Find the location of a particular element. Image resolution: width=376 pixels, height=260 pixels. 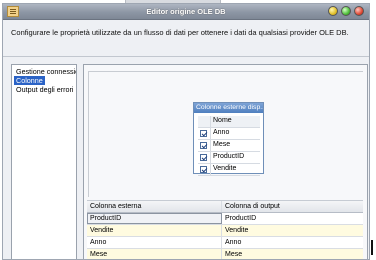

list-item-label: ProductID is located at coordinates (229, 156).